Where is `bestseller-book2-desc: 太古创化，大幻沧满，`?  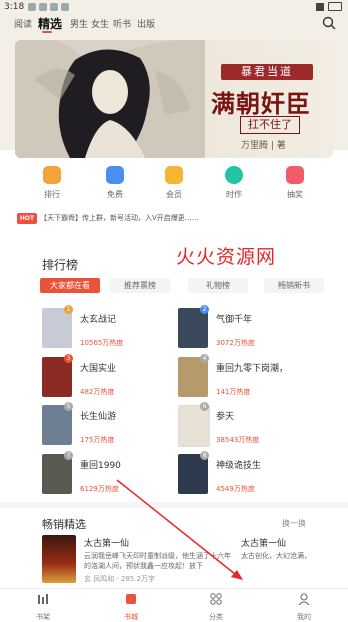 bestseller-book2-desc: 太古创化，大幻沧满， is located at coordinates (276, 556).